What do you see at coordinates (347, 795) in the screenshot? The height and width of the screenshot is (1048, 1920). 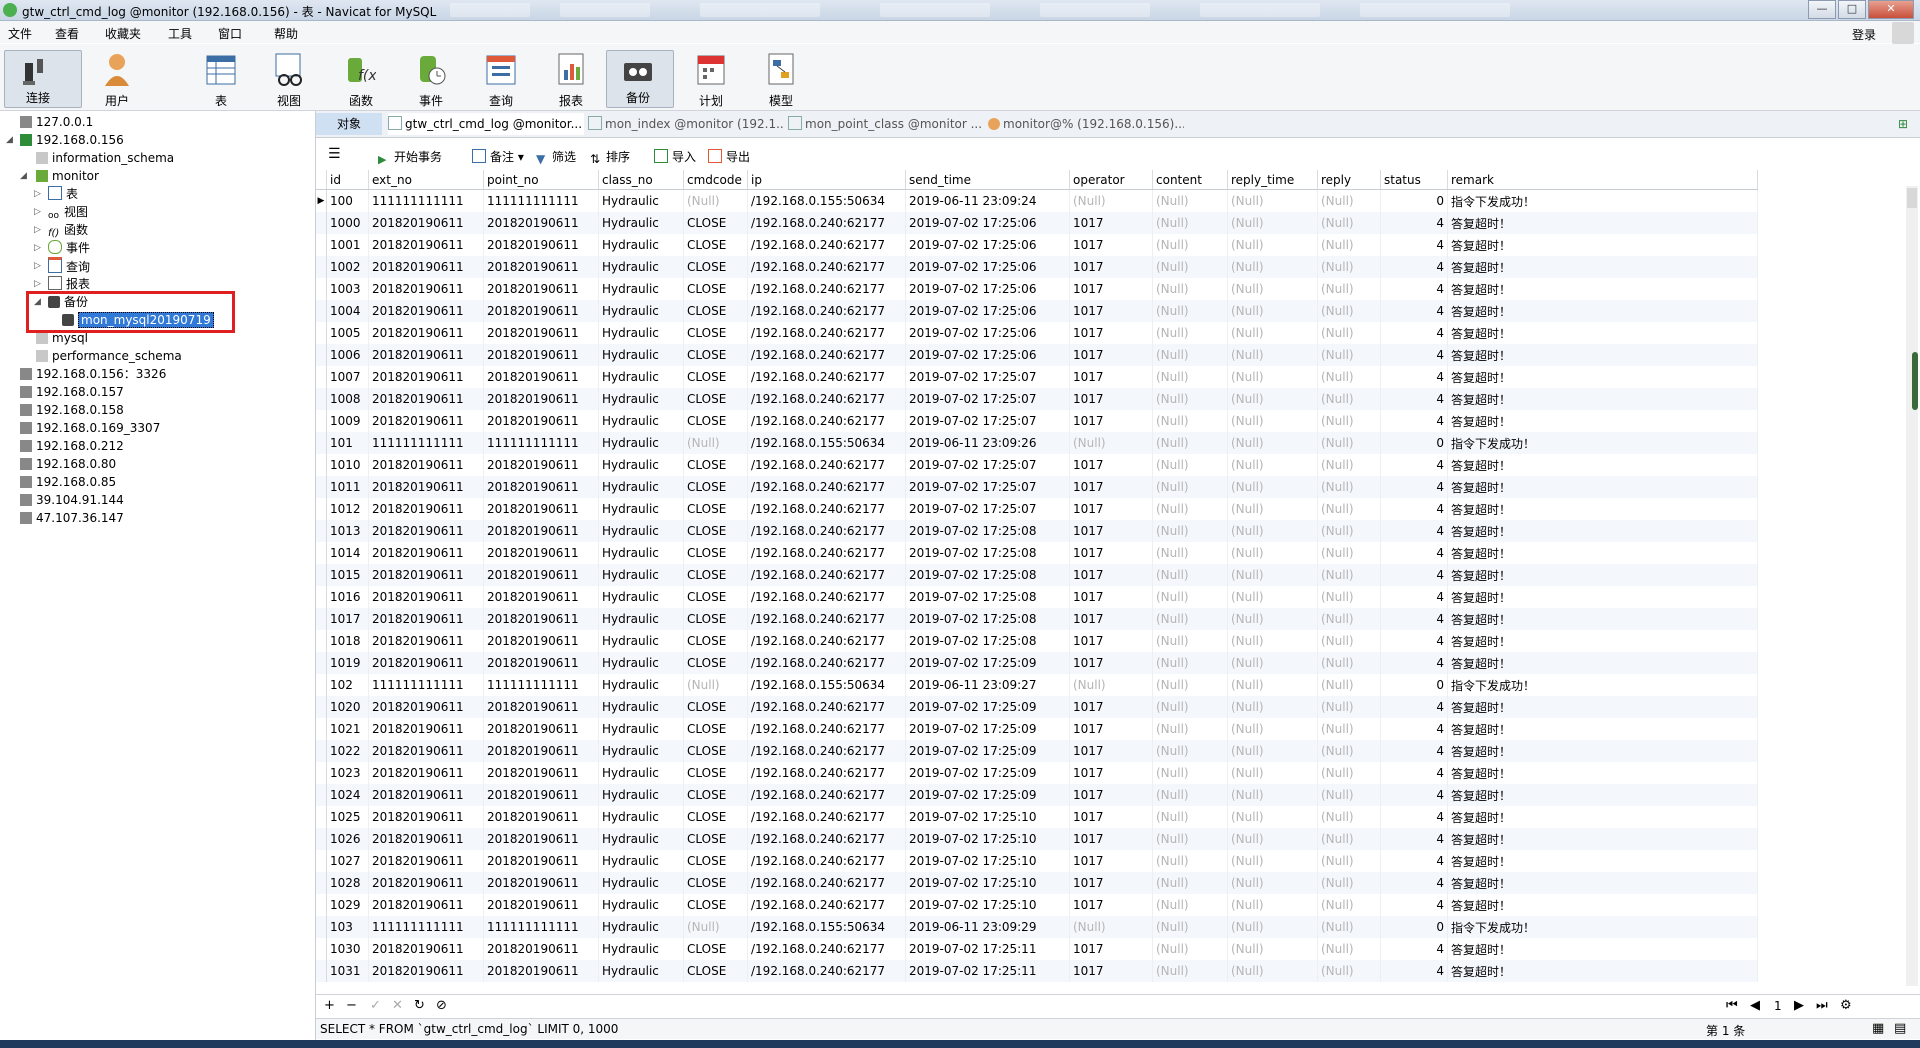 I see `cell-id: 1024` at bounding box center [347, 795].